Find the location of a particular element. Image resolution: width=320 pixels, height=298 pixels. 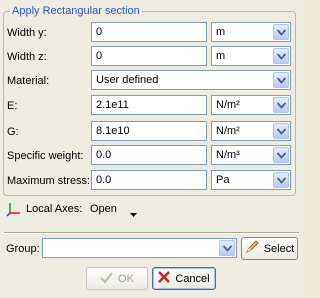

local-axes-toggle: Local Axes: Open is located at coordinates (76, 210).